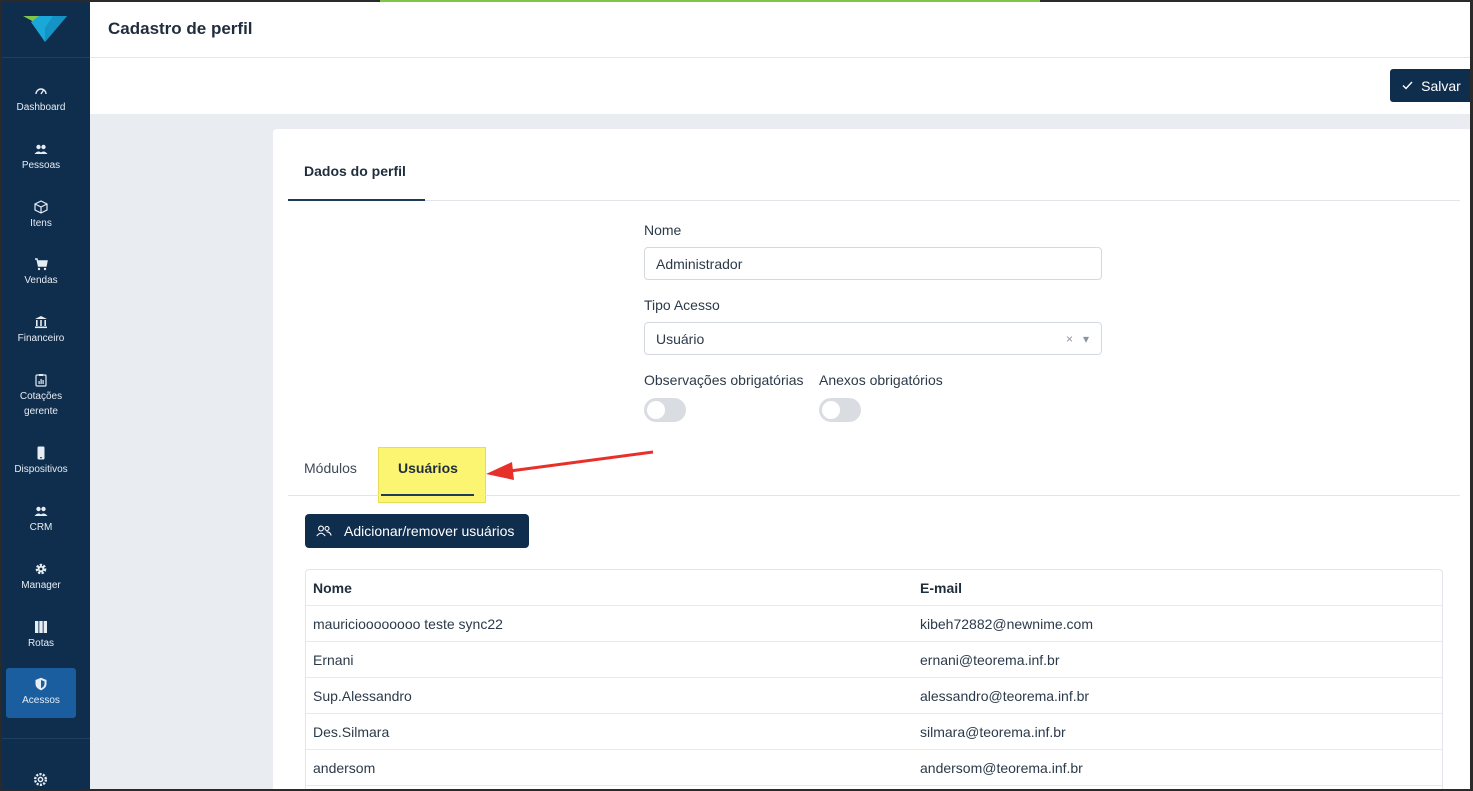 Image resolution: width=1473 pixels, height=791 pixels. What do you see at coordinates (41, 519) in the screenshot?
I see `sidebar-item-crm: CRM` at bounding box center [41, 519].